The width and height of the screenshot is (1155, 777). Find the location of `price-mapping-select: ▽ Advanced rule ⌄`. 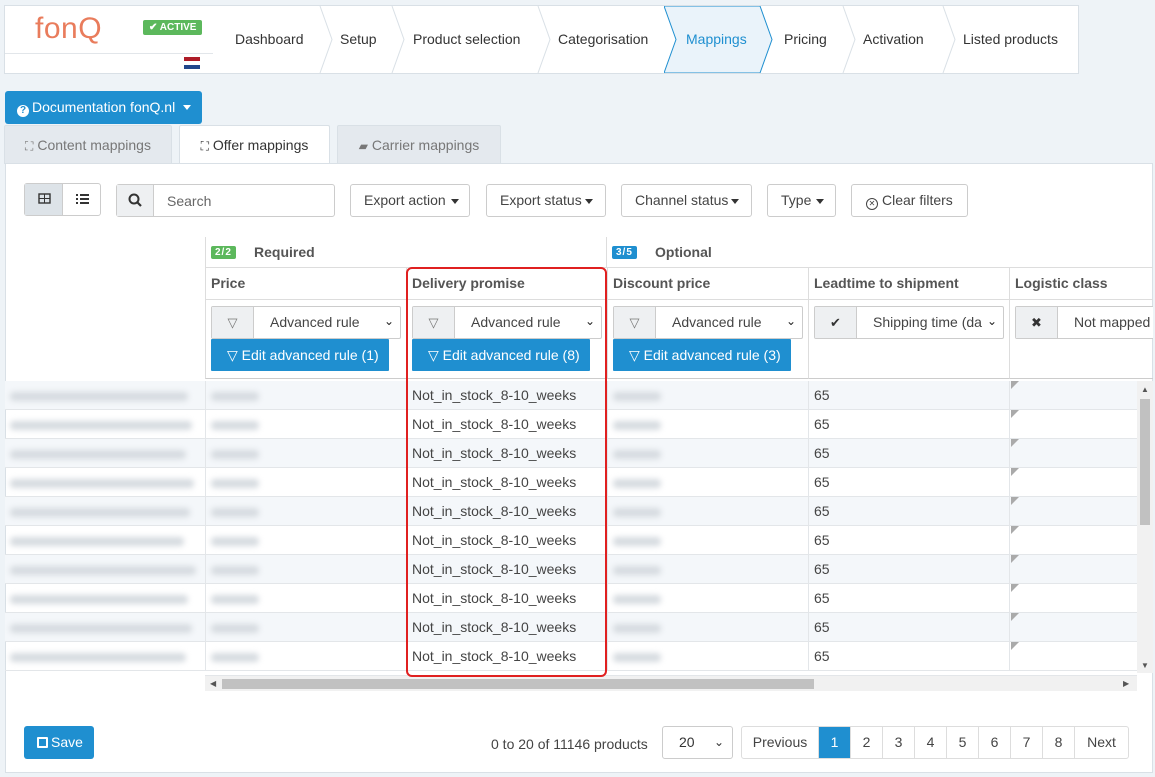

price-mapping-select: ▽ Advanced rule ⌄ is located at coordinates (306, 322).